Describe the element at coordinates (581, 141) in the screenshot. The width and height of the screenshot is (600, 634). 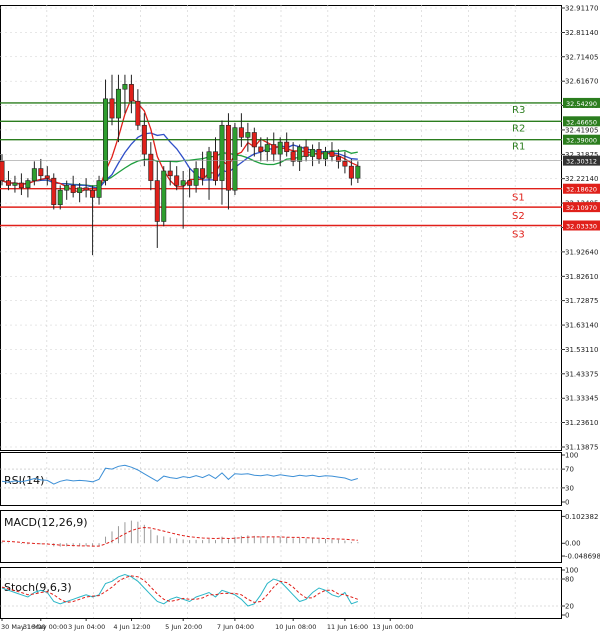
I see `level-price-label-r1: 32.39000` at that location.